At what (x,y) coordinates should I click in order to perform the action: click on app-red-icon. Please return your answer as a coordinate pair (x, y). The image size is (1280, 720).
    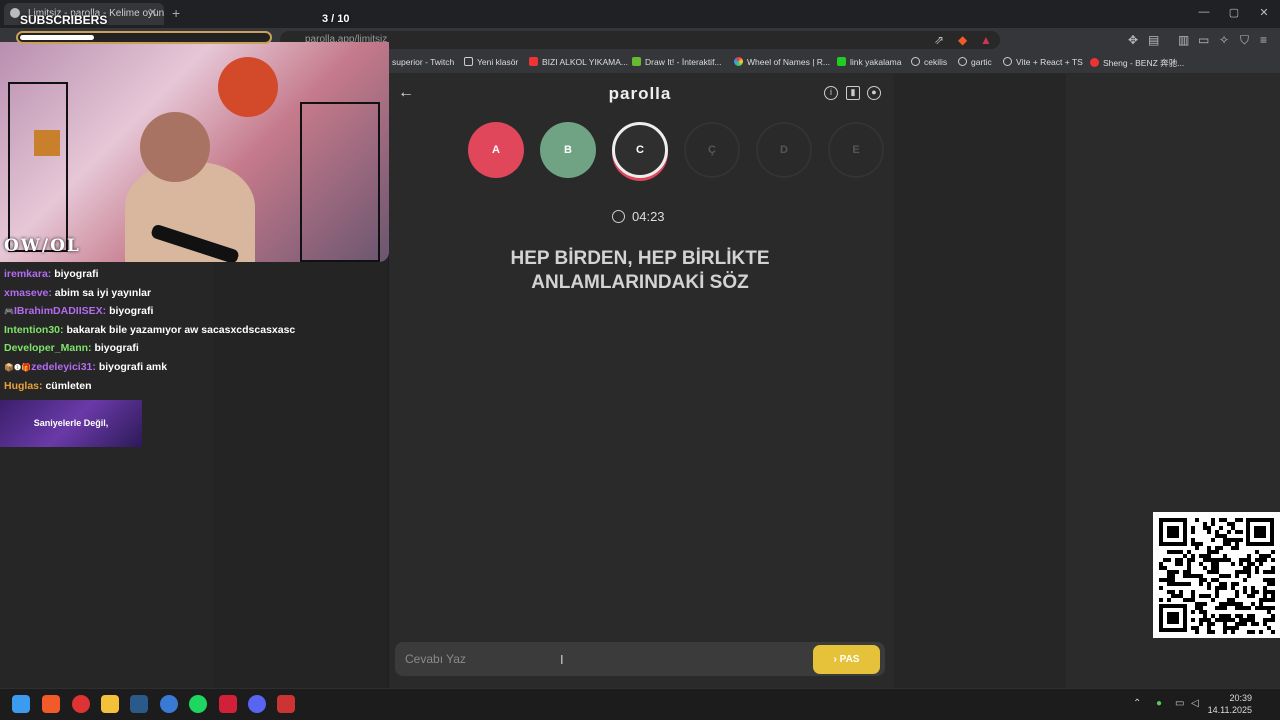
    Looking at the image, I should click on (228, 704).